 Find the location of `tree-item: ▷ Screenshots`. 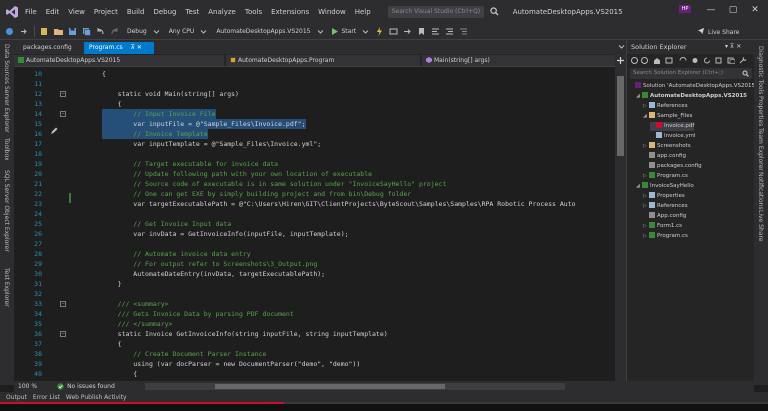

tree-item: ▷ Screenshots is located at coordinates (667, 146).